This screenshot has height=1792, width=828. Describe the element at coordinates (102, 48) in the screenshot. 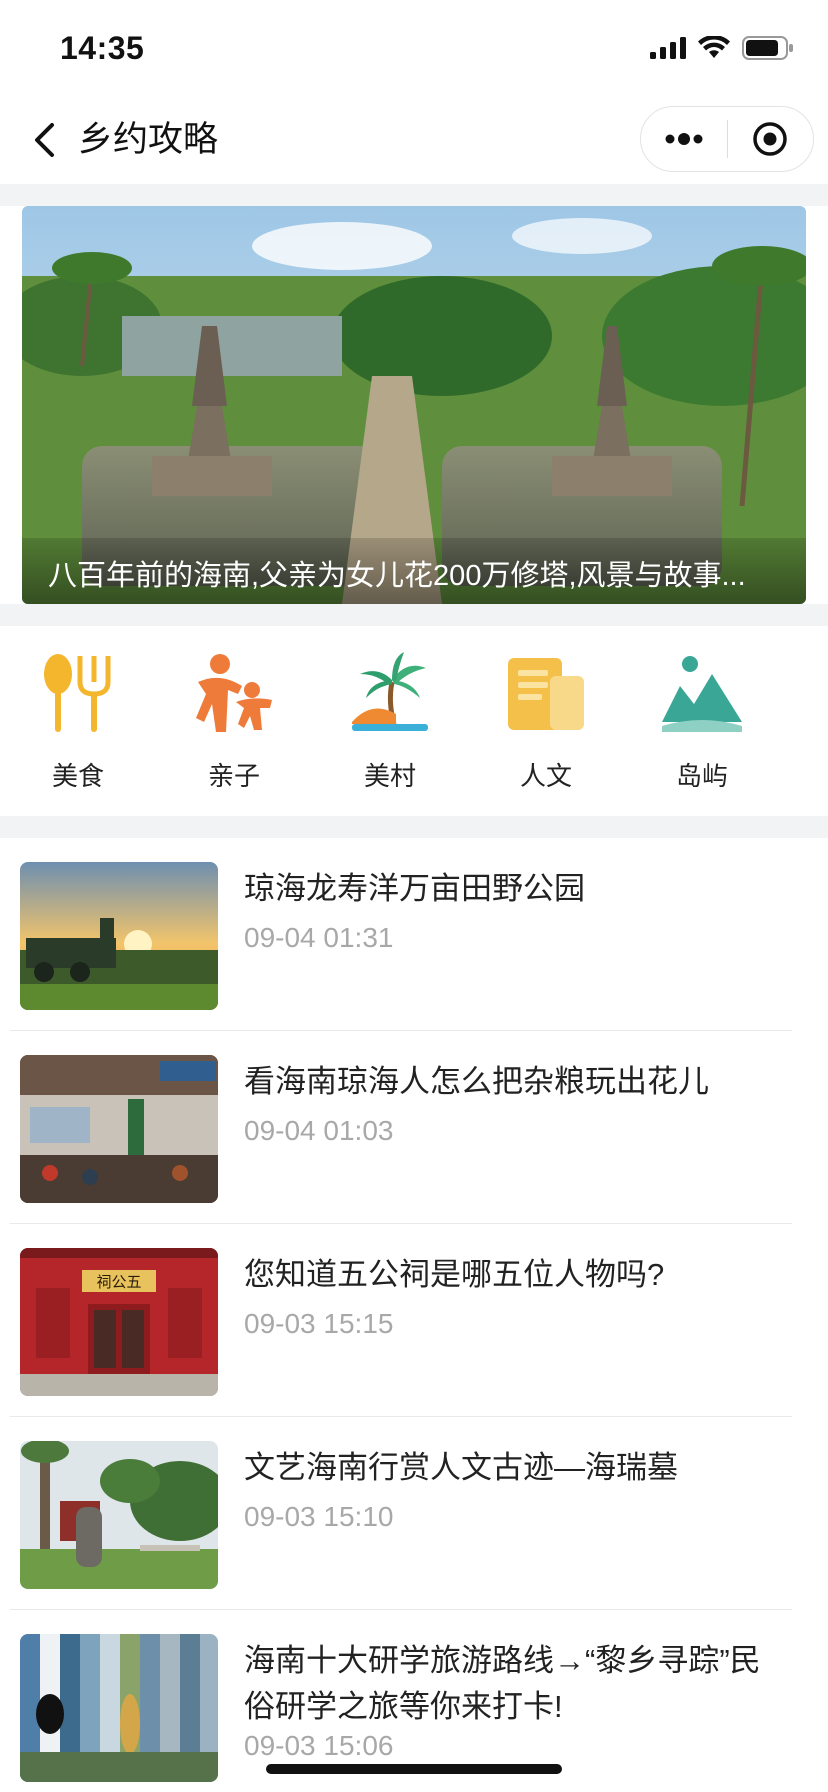

I see `status-time: 14:35` at that location.